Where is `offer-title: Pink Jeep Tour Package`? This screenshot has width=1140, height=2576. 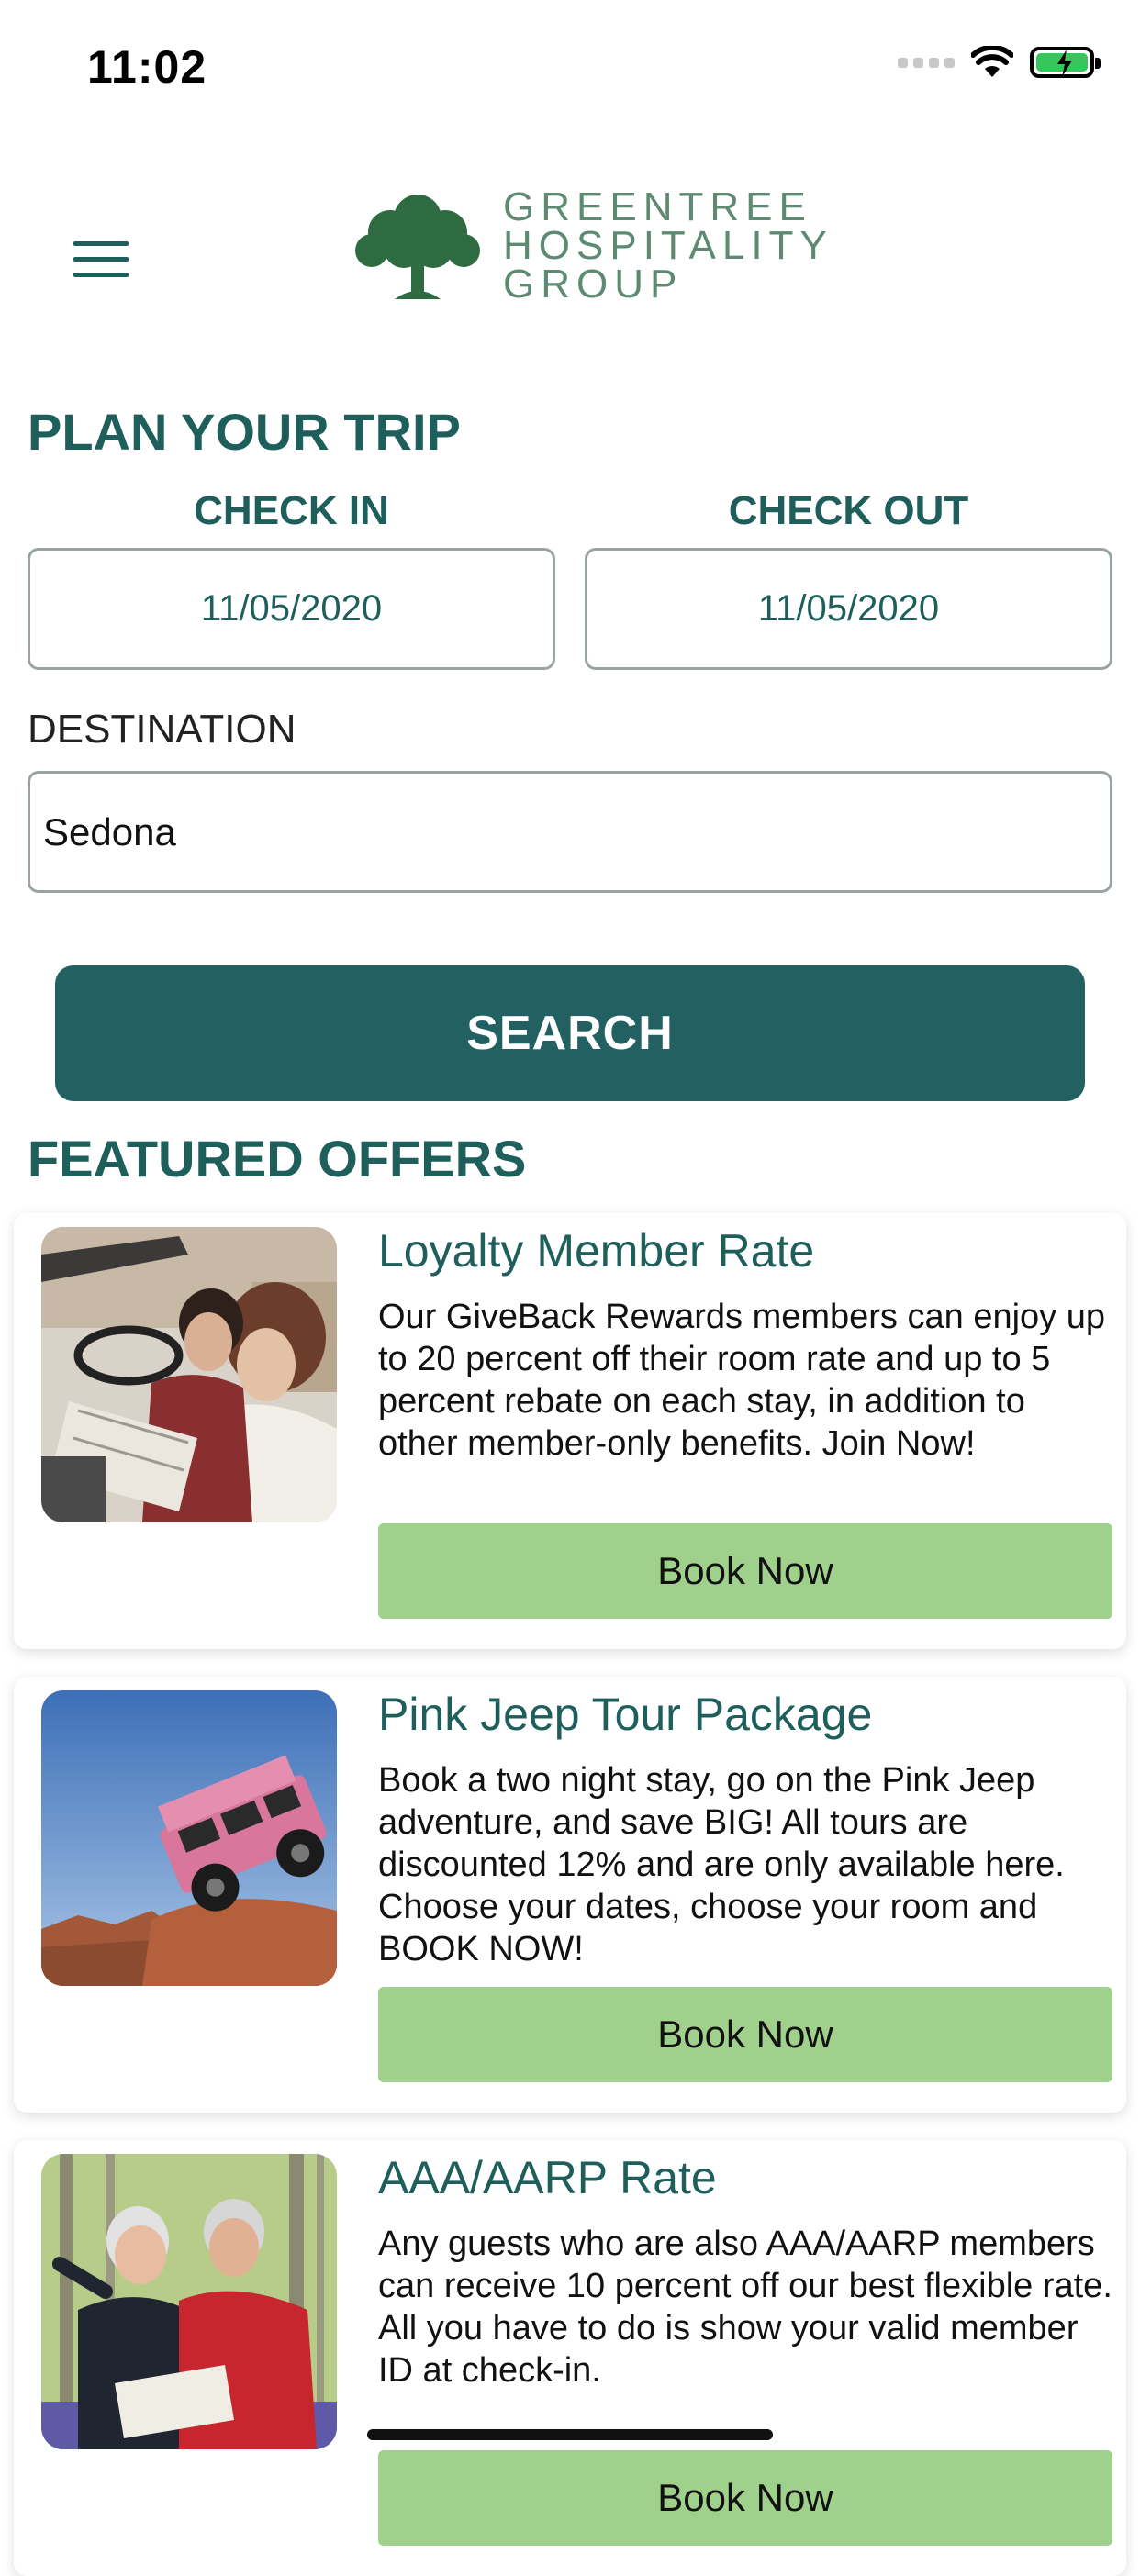
offer-title: Pink Jeep Tour Package is located at coordinates (625, 1714).